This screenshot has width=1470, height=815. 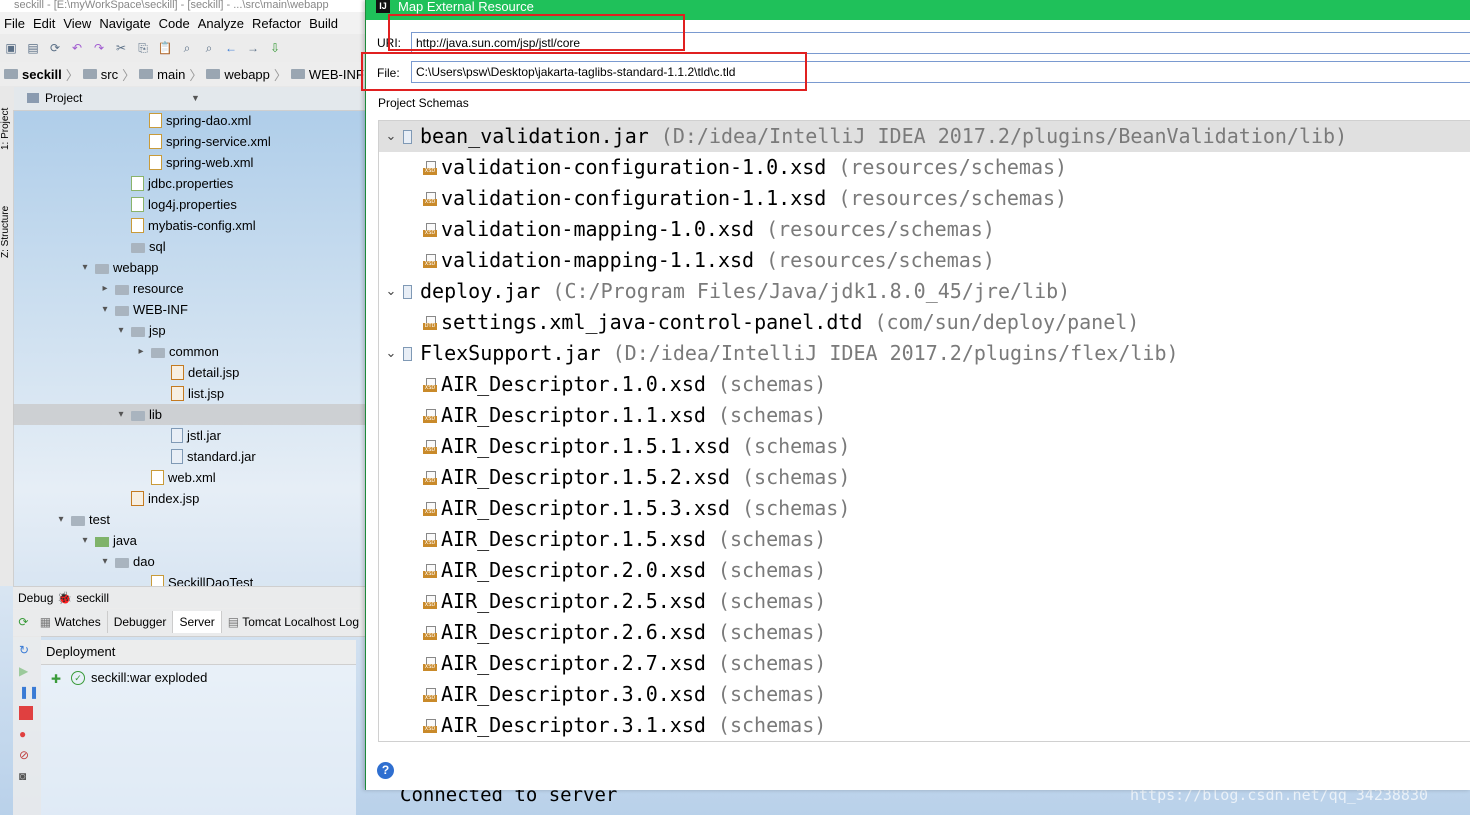 What do you see at coordinates (6, 218) in the screenshot?
I see `structure-tool-button: Z: Structure` at bounding box center [6, 218].